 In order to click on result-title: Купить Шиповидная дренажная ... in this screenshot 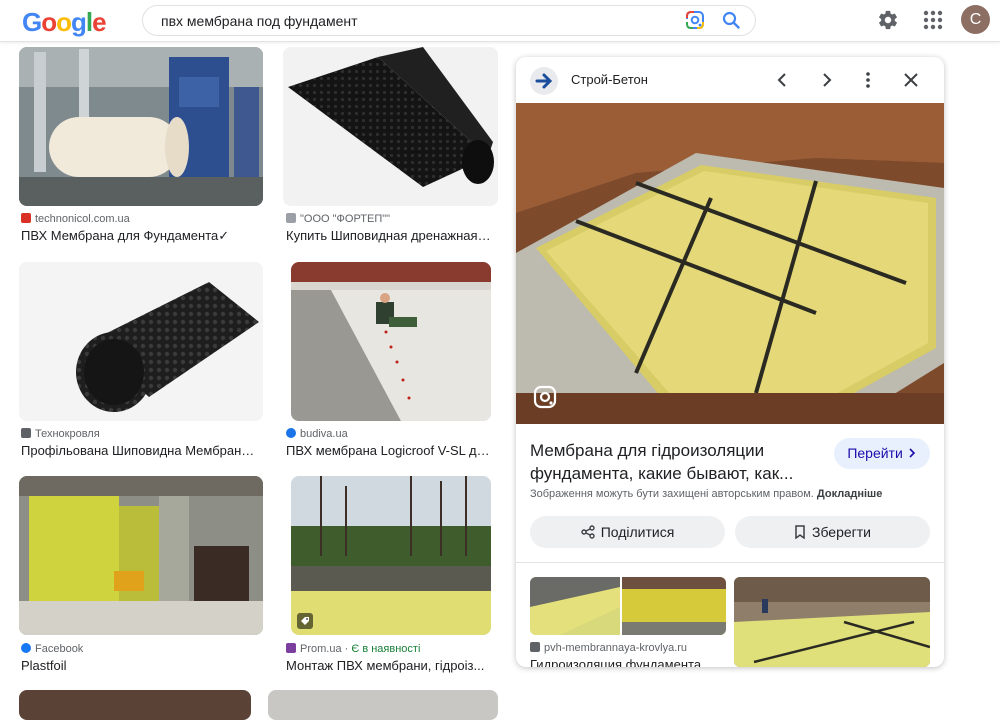, I will do `click(389, 236)`.